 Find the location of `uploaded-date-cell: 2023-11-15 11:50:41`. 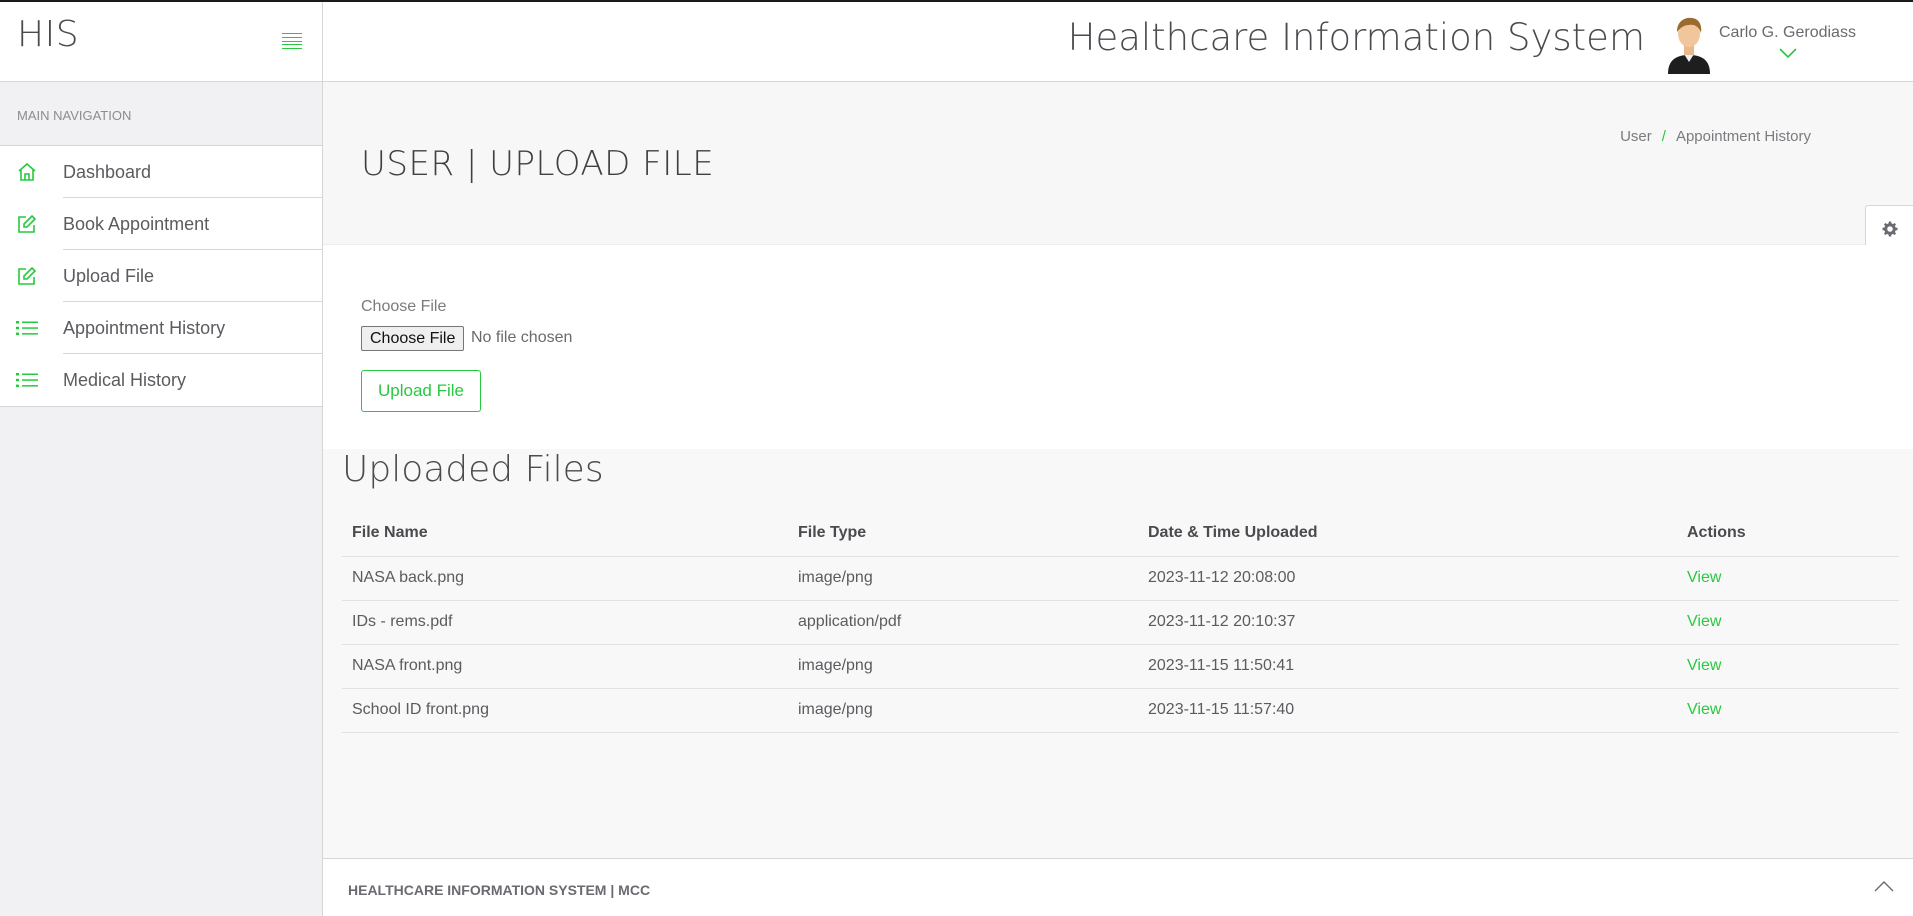

uploaded-date-cell: 2023-11-15 11:50:41 is located at coordinates (1407, 666).